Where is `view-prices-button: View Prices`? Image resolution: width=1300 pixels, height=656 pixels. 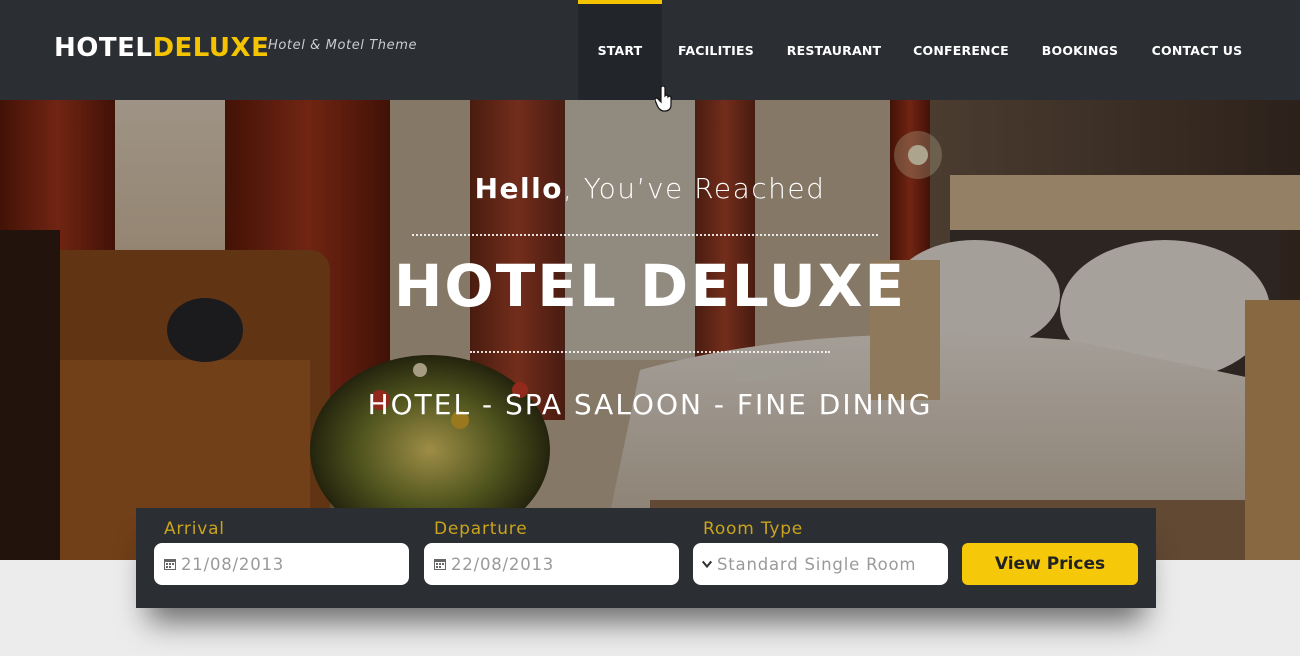 view-prices-button: View Prices is located at coordinates (1050, 564).